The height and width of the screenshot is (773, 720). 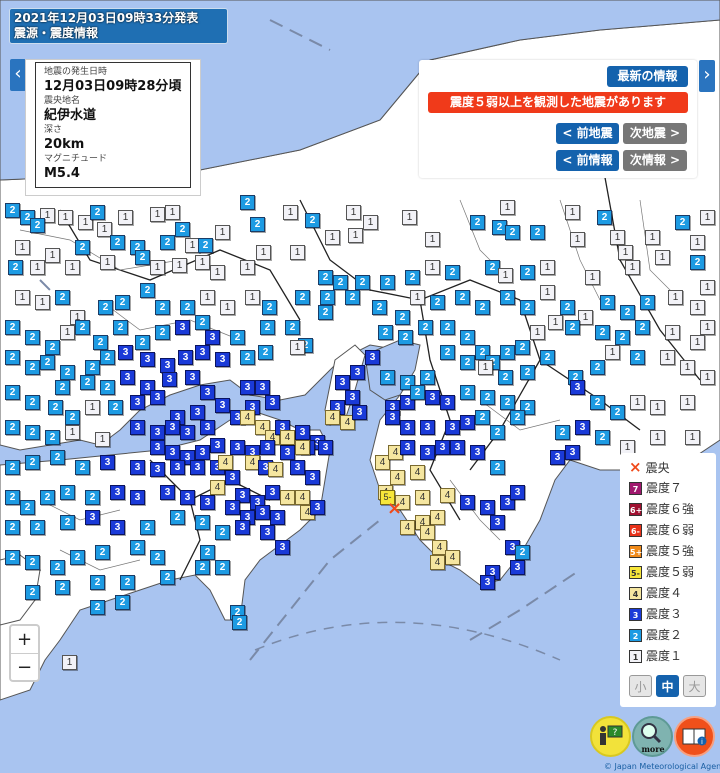 What do you see at coordinates (394, 509) in the screenshot?
I see `epicenter-marker: ×` at bounding box center [394, 509].